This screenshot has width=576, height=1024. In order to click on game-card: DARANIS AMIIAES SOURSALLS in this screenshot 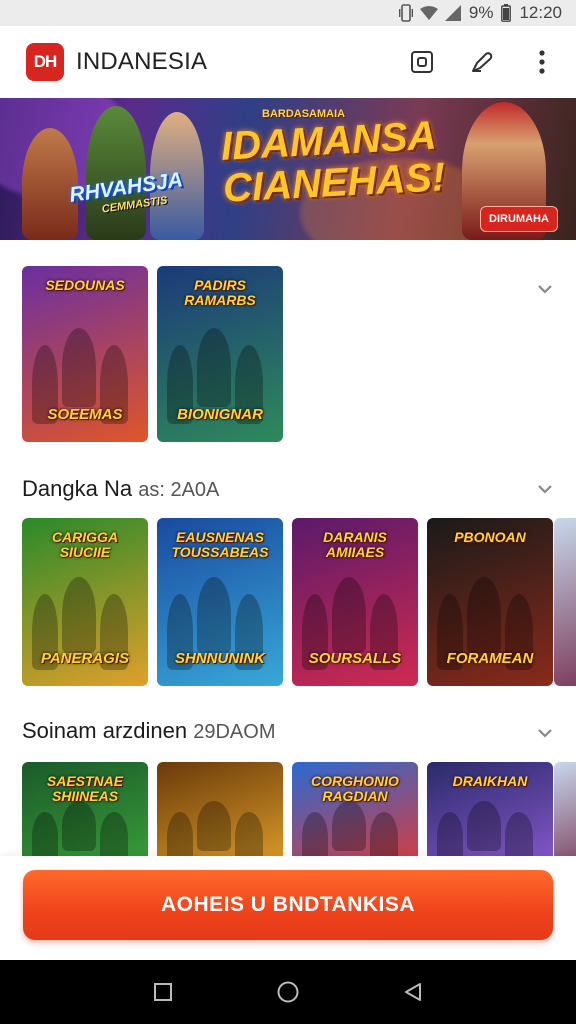, I will do `click(355, 602)`.